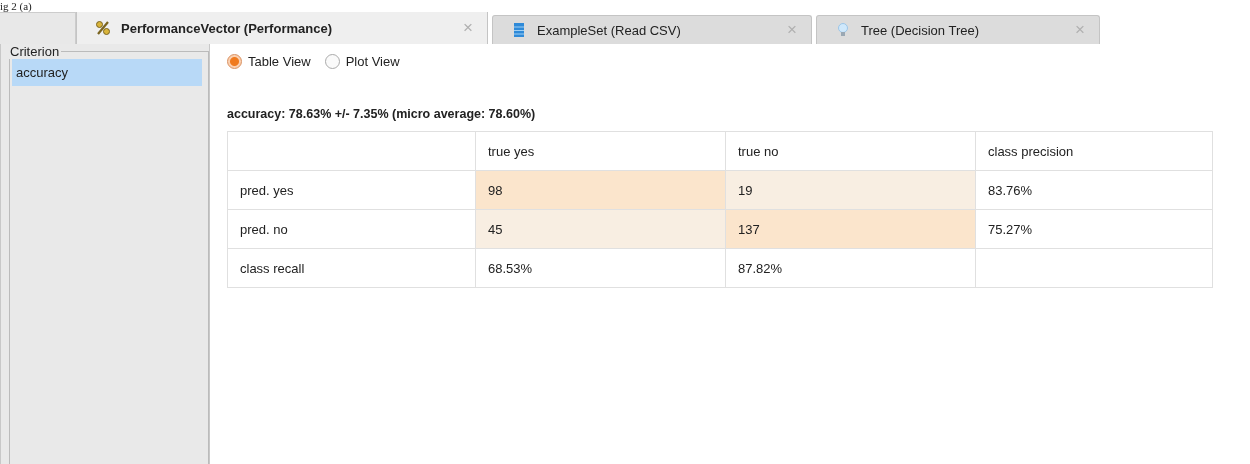 The image size is (1250, 464). What do you see at coordinates (850, 268) in the screenshot?
I see `table-cell: 87.82%` at bounding box center [850, 268].